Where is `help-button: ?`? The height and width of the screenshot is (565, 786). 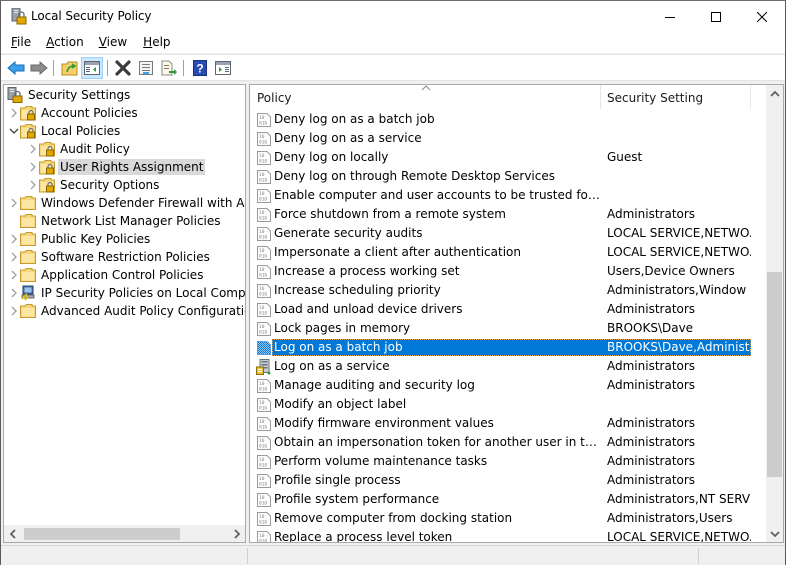
help-button: ? is located at coordinates (200, 68).